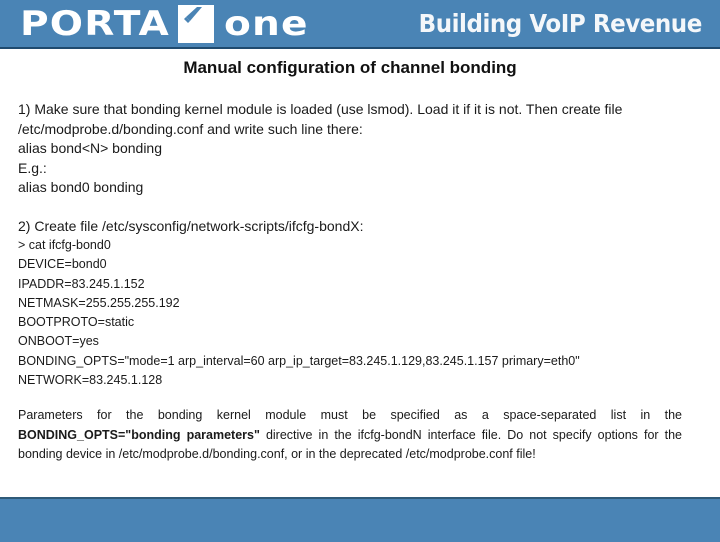 The height and width of the screenshot is (542, 720). I want to click on step1-line: alias bond0 bonding, so click(81, 187).